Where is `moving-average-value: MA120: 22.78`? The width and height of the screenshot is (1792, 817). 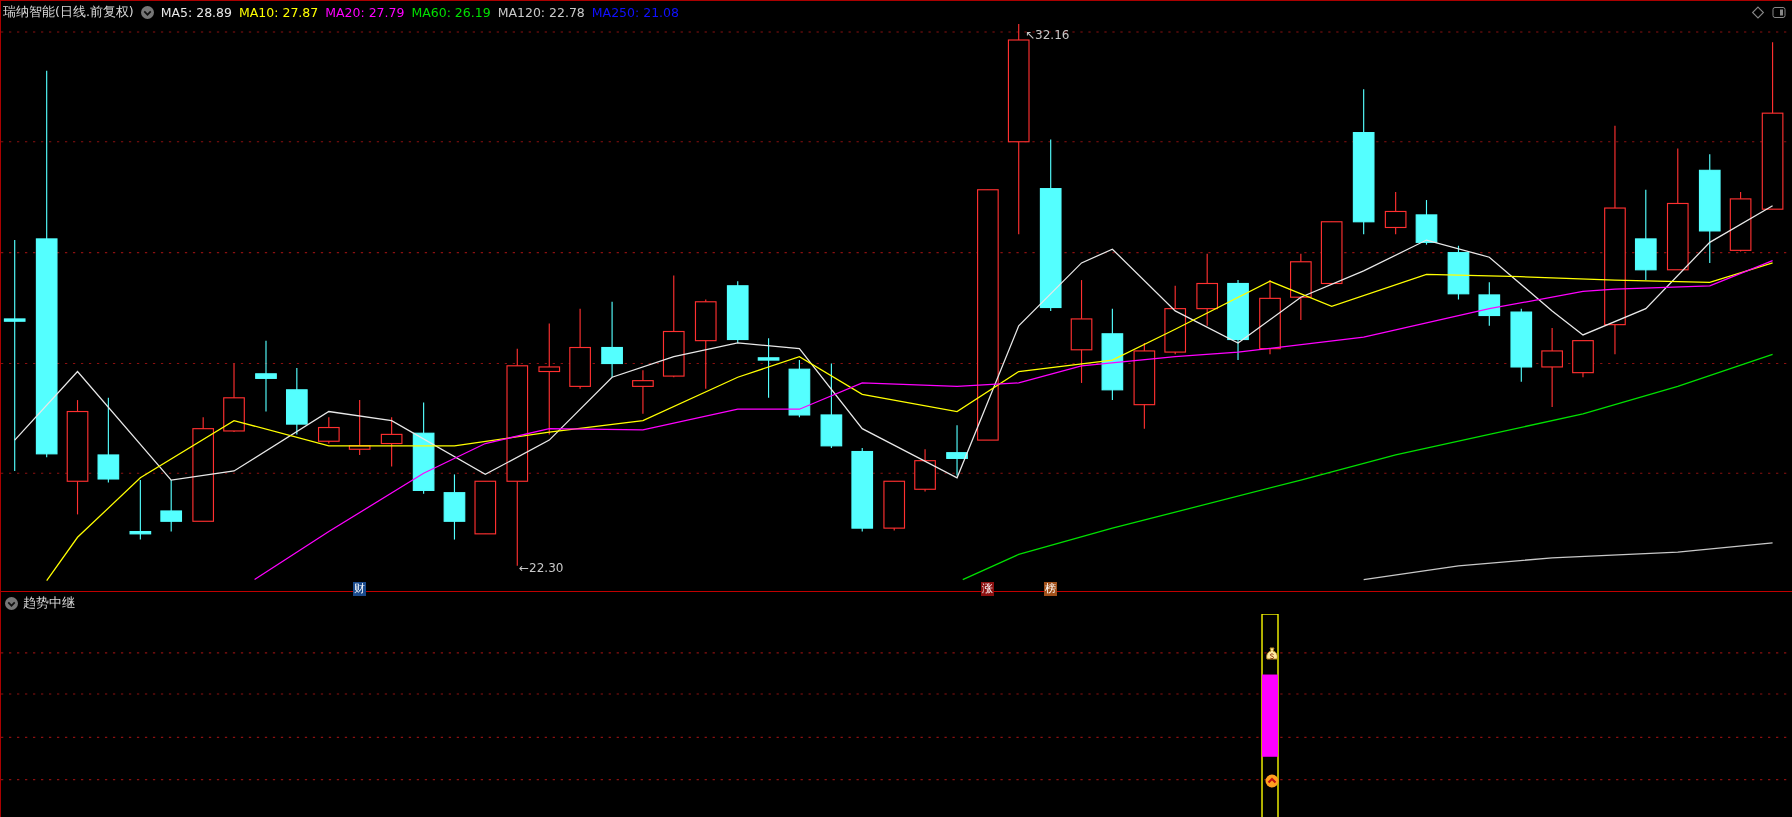
moving-average-value: MA120: 22.78 is located at coordinates (541, 12).